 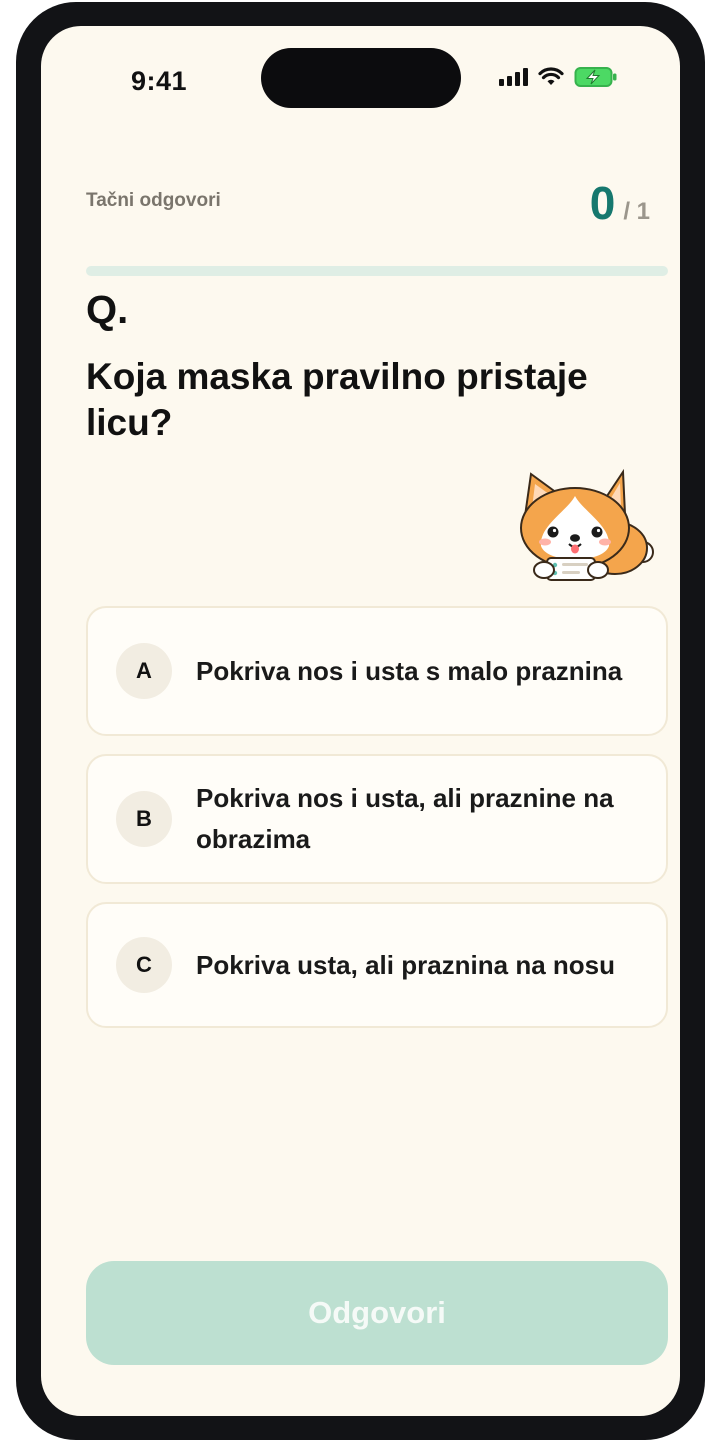 What do you see at coordinates (144, 819) in the screenshot?
I see `option-letter-badge: B` at bounding box center [144, 819].